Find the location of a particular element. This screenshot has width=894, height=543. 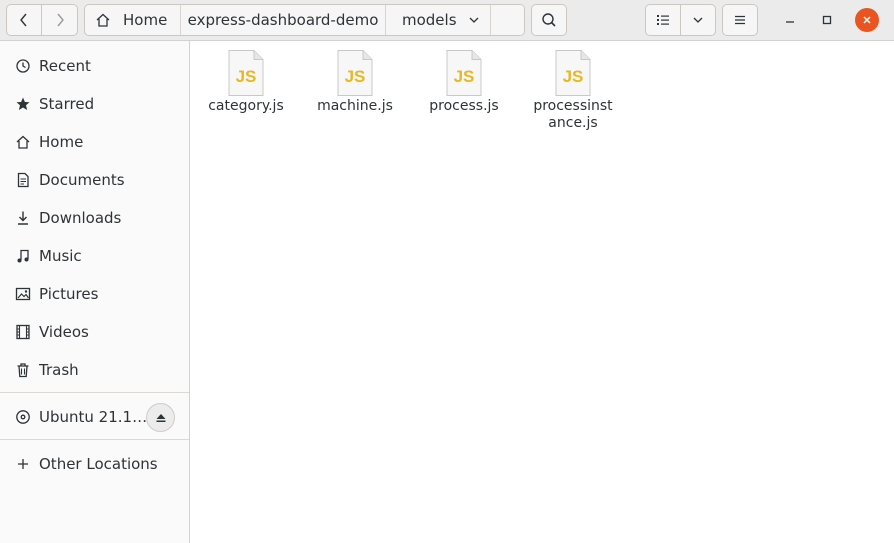

file-item: JS process.js is located at coordinates (464, 82).